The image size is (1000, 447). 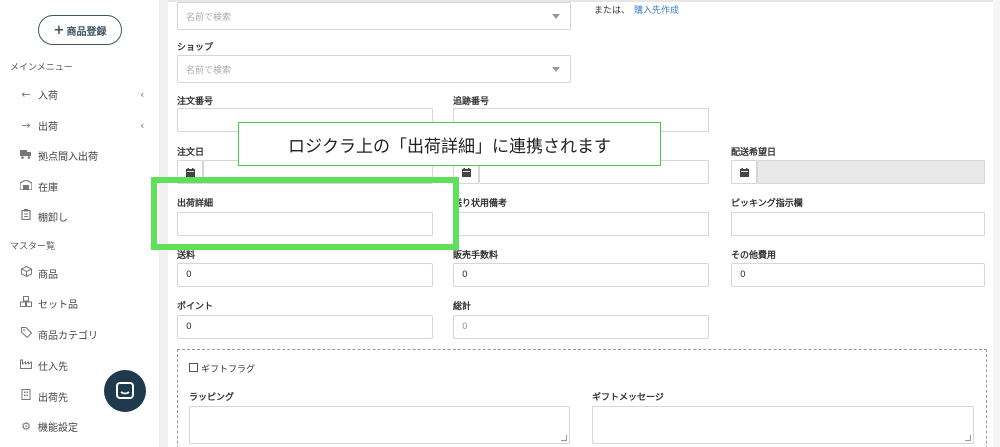 I want to click on main-menu-label: メインメニュー, so click(x=41, y=68).